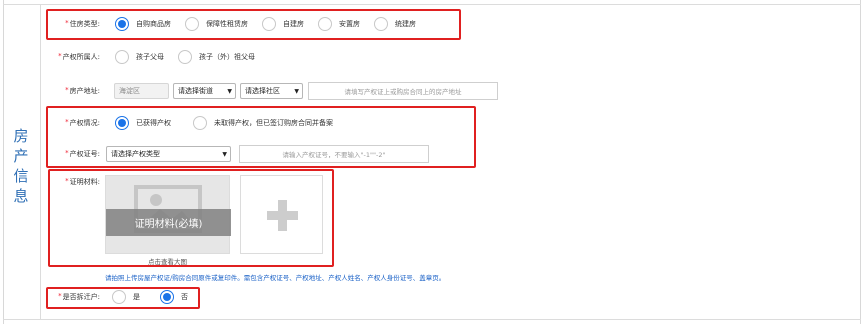 The height and width of the screenshot is (324, 864). Describe the element at coordinates (21, 196) in the screenshot. I see `section-title-char: 息` at that location.